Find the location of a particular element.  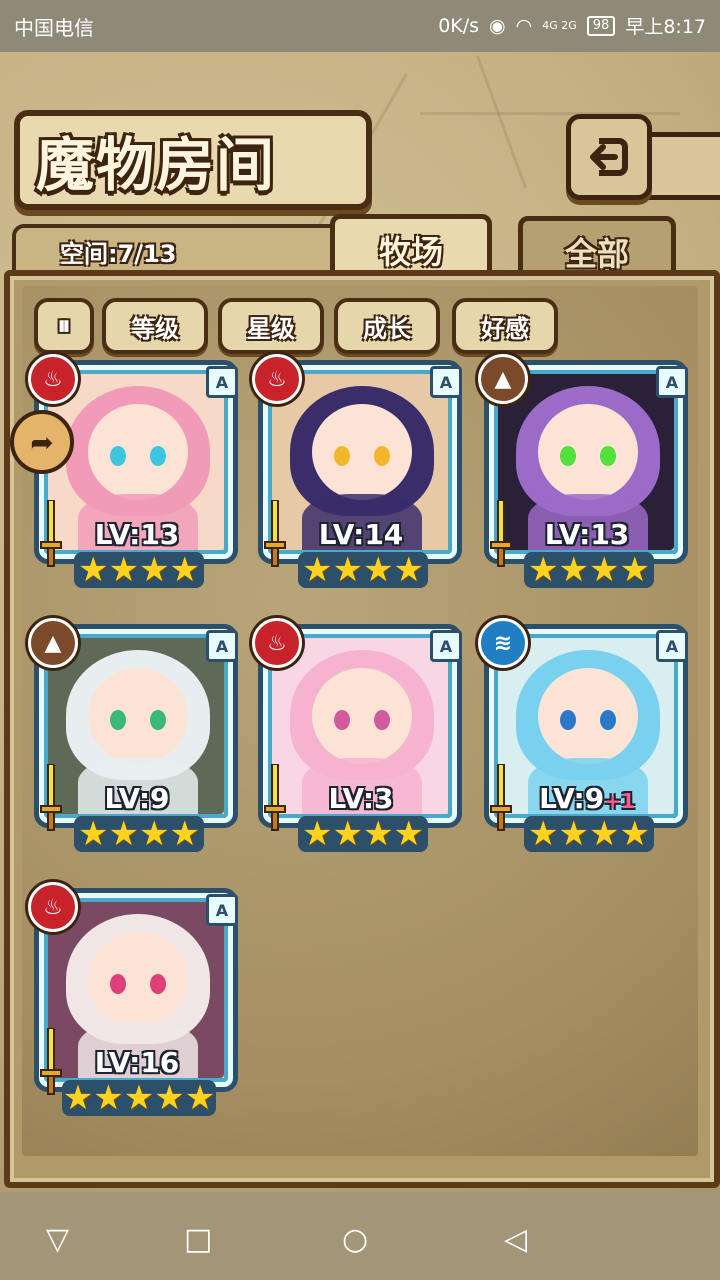

level-text: LV:3 is located at coordinates (361, 798).